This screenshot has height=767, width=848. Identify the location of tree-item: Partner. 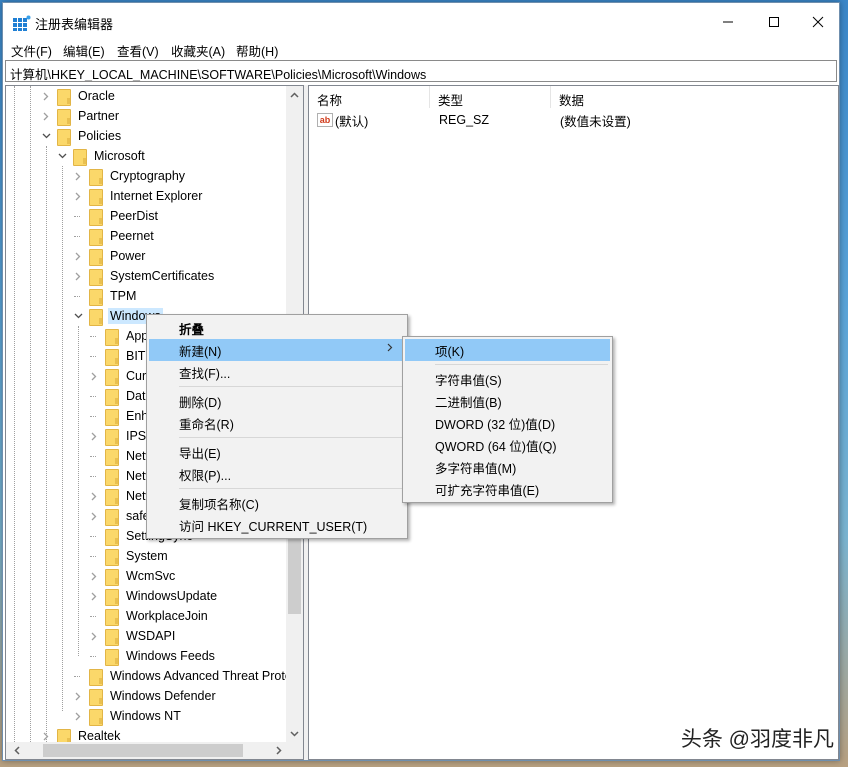
(80, 116).